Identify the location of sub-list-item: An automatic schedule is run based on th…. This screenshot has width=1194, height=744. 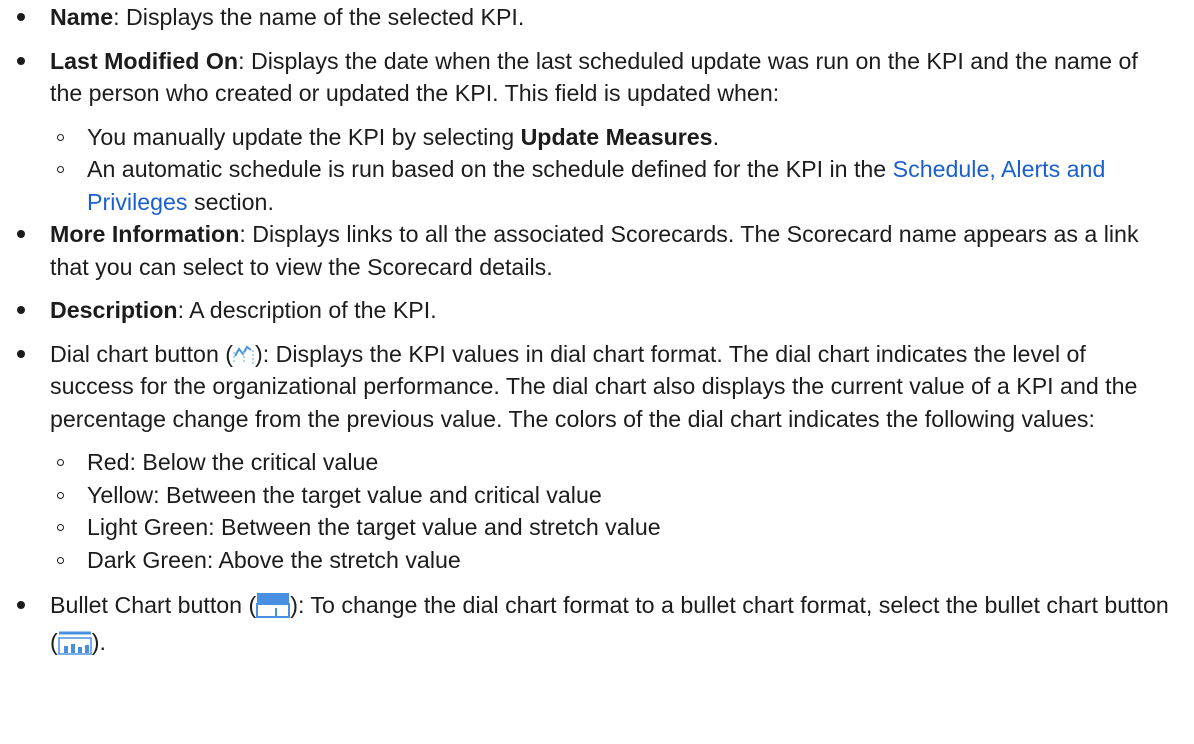
(613, 185).